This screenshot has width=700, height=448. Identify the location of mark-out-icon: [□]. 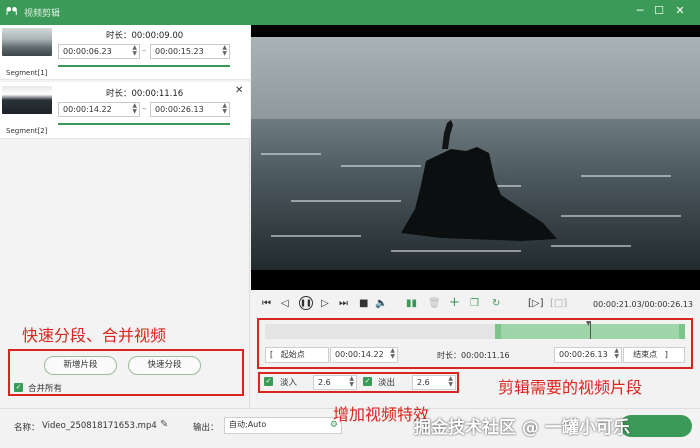
(558, 303).